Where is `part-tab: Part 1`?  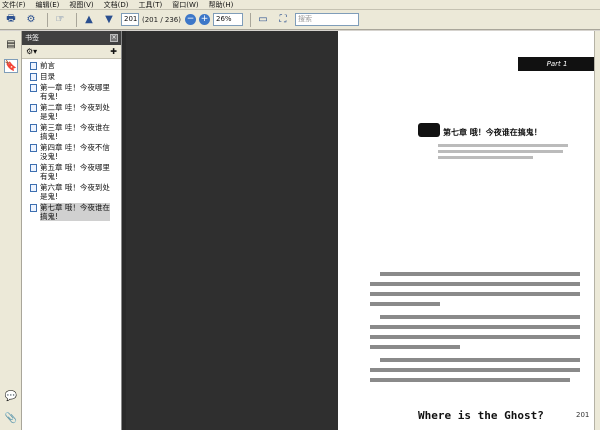
part-tab: Part 1 is located at coordinates (557, 64).